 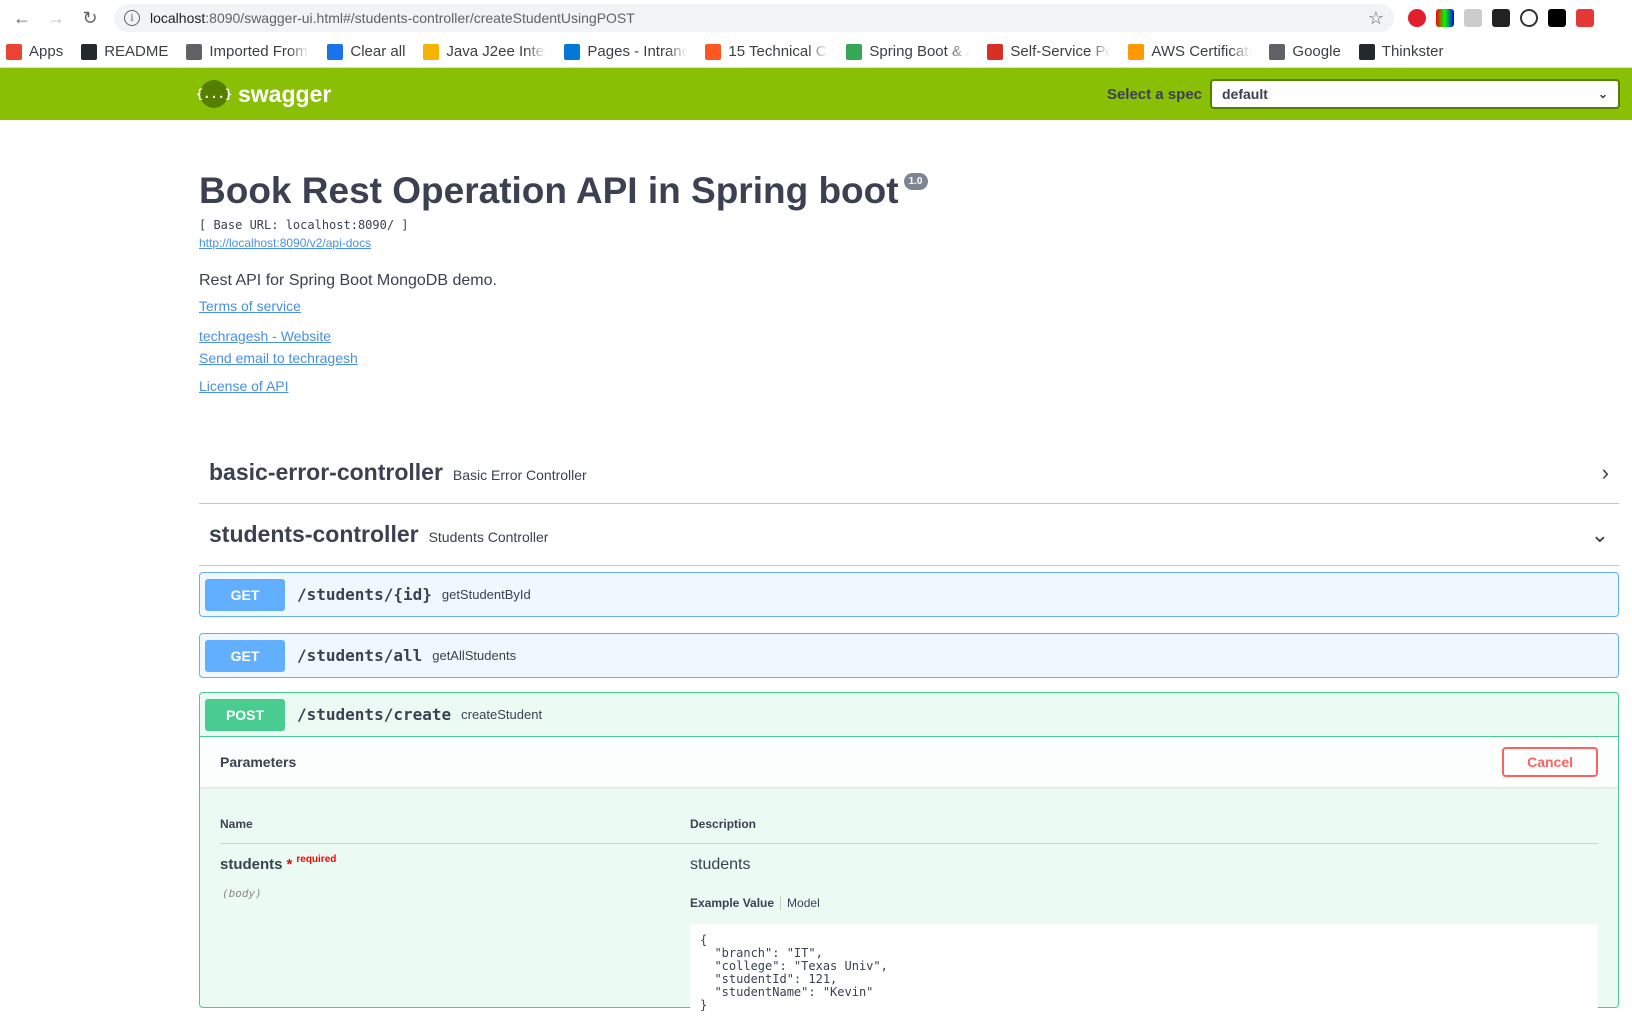 What do you see at coordinates (1144, 903) in the screenshot?
I see `model-tabs: Example Value Model` at bounding box center [1144, 903].